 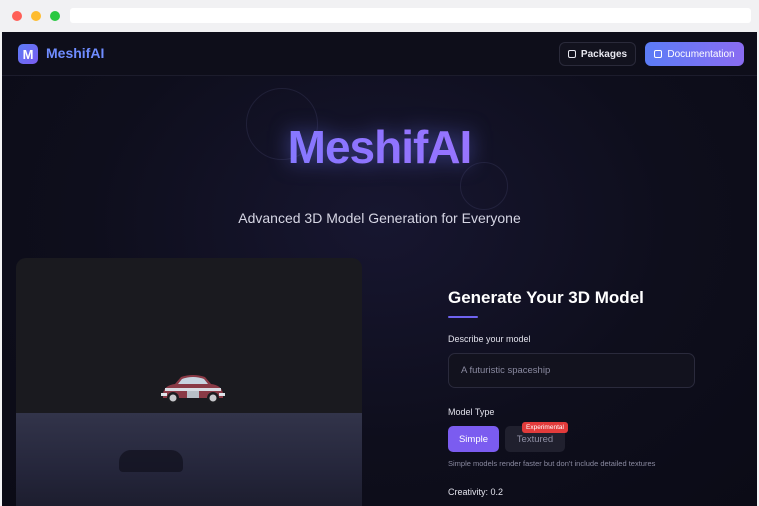 What do you see at coordinates (379, 147) in the screenshot?
I see `hero-title: MeshifAI` at bounding box center [379, 147].